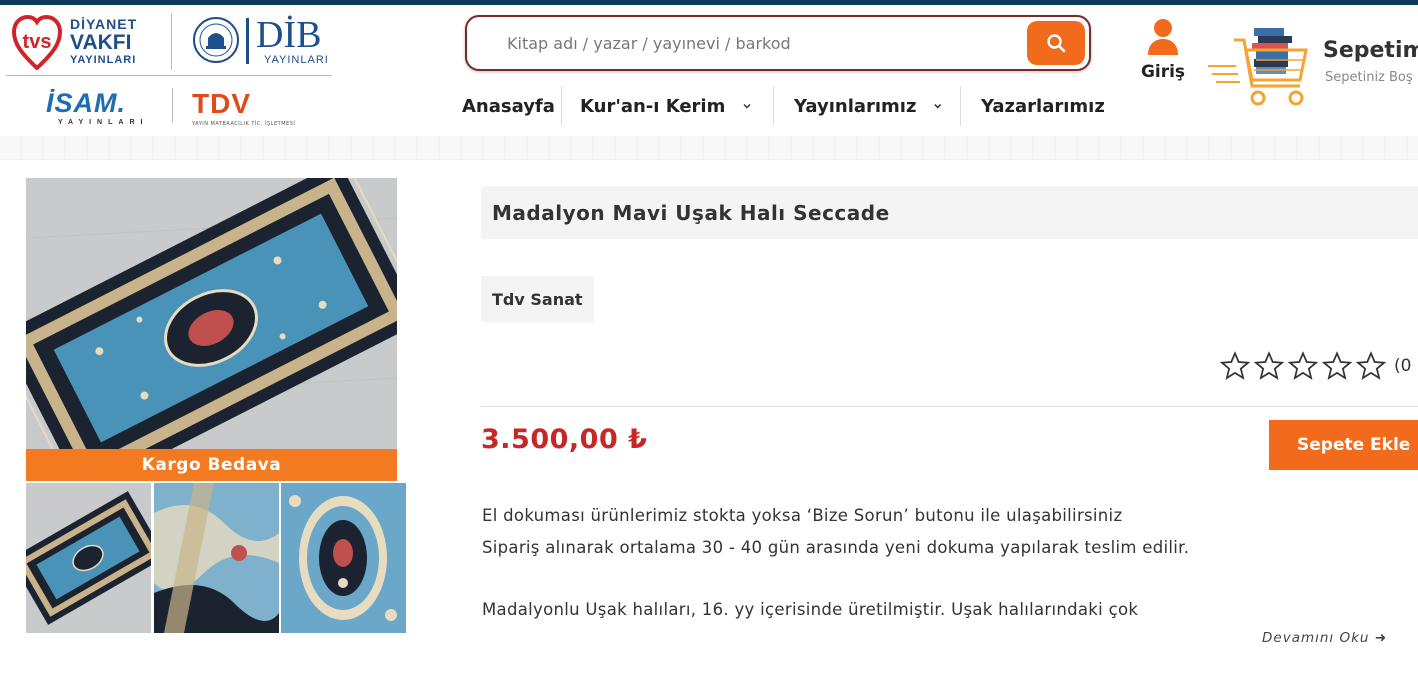 The image size is (1418, 693). What do you see at coordinates (855, 106) in the screenshot?
I see `nav-item-label: Yayınlarımız` at bounding box center [855, 106].